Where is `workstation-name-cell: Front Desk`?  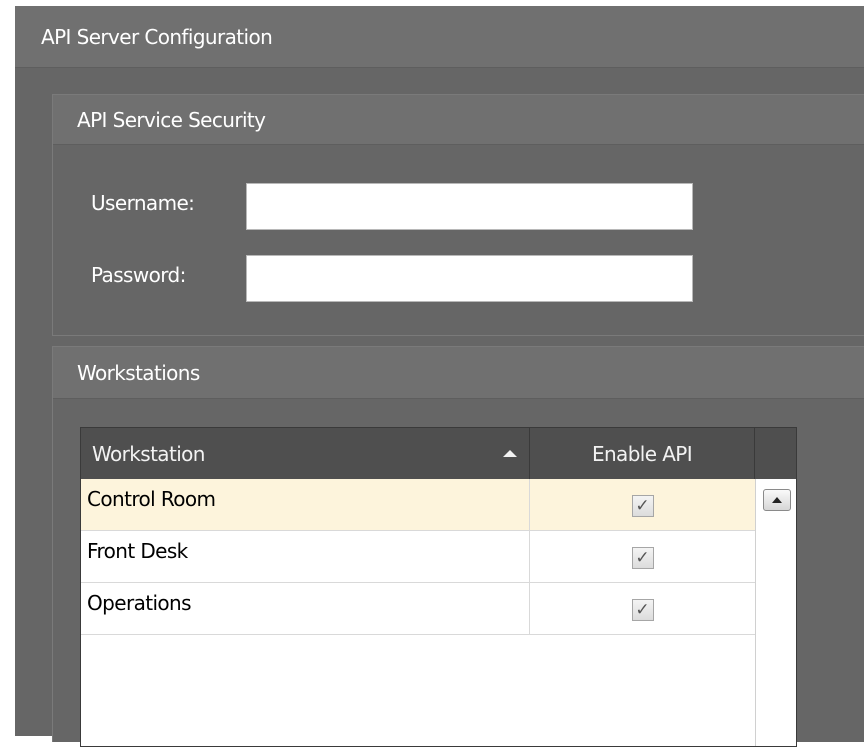
workstation-name-cell: Front Desk is located at coordinates (305, 556).